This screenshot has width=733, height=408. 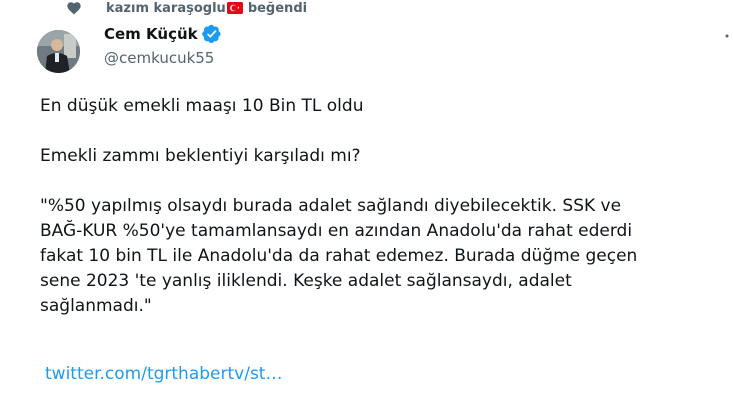 I want to click on author-display-name: Cem Küçük, so click(x=151, y=34).